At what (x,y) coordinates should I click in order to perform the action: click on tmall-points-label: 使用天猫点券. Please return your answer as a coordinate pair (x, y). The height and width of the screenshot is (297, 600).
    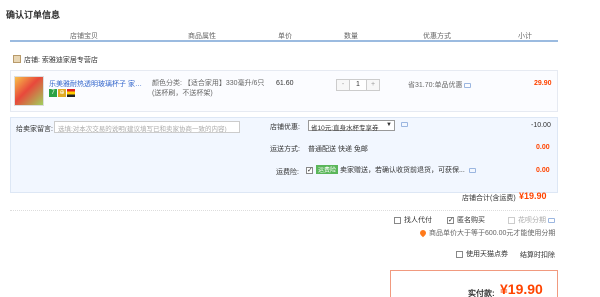
    Looking at the image, I should click on (487, 254).